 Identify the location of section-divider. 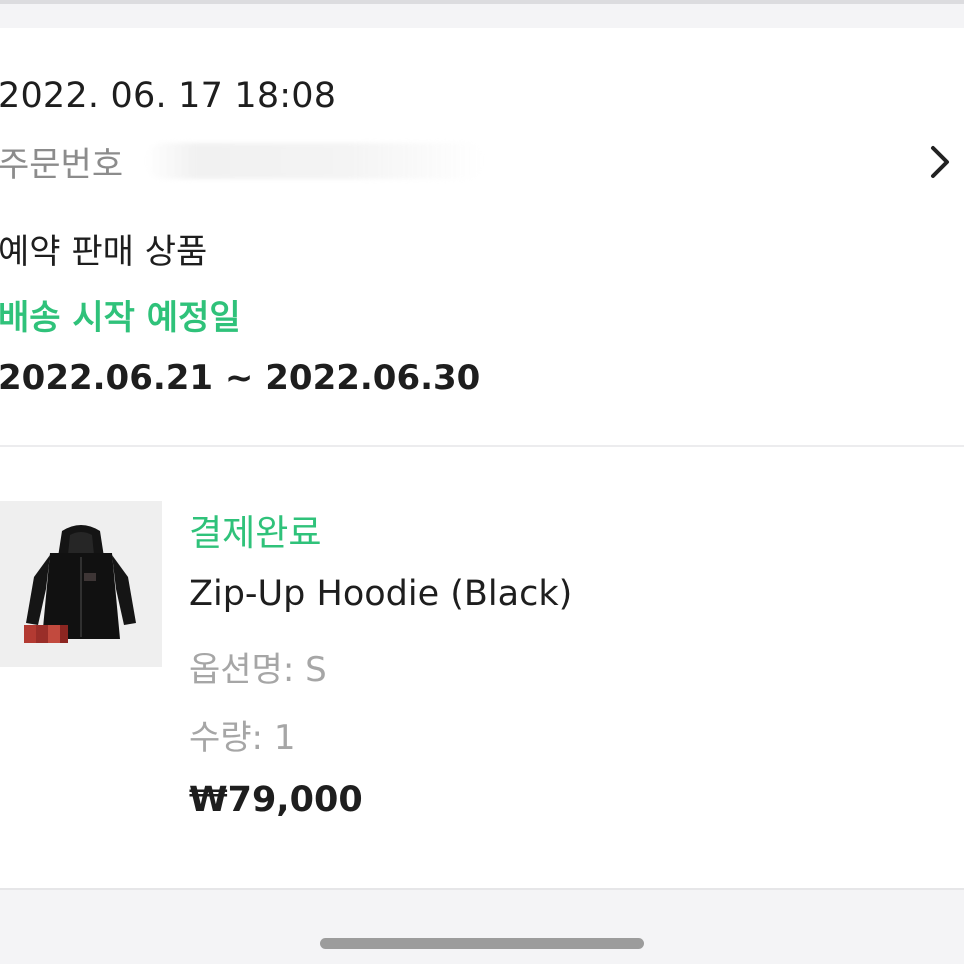
(482, 446).